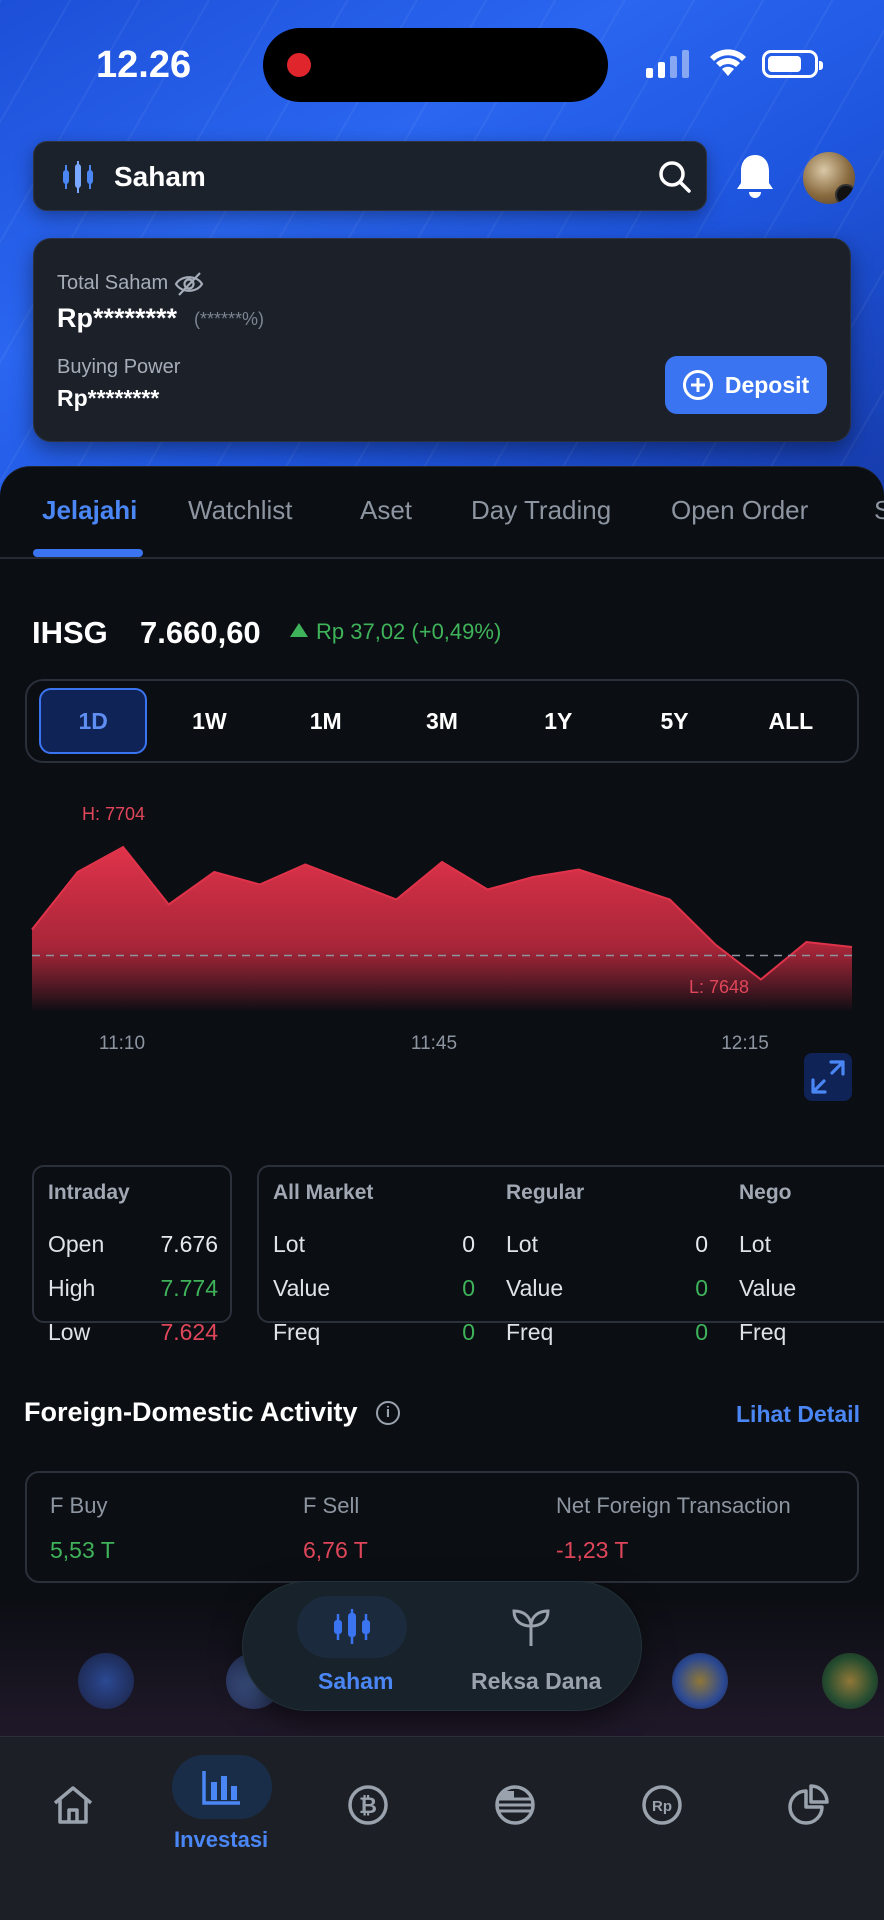 The height and width of the screenshot is (1920, 884). Describe the element at coordinates (745, 1043) in the screenshot. I see `x-tick-label: 12:15` at that location.